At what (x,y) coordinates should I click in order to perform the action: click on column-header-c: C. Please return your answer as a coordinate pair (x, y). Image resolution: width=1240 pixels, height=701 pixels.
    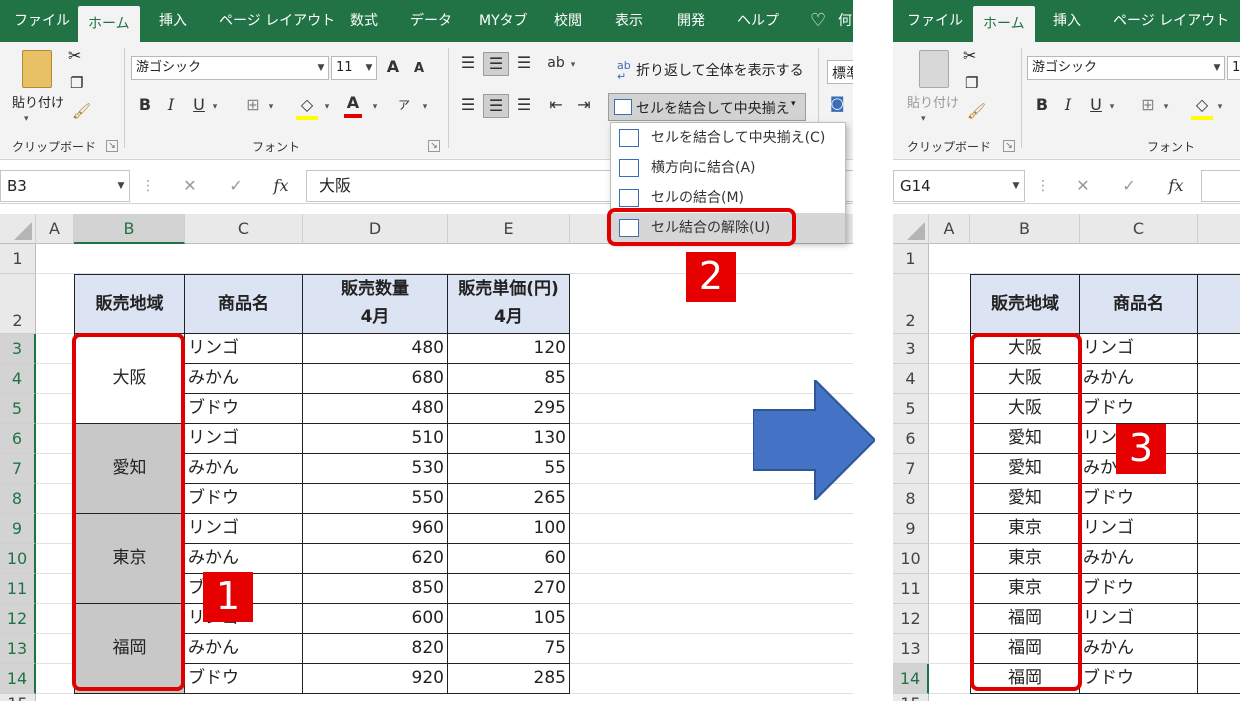
    Looking at the image, I should click on (1139, 229).